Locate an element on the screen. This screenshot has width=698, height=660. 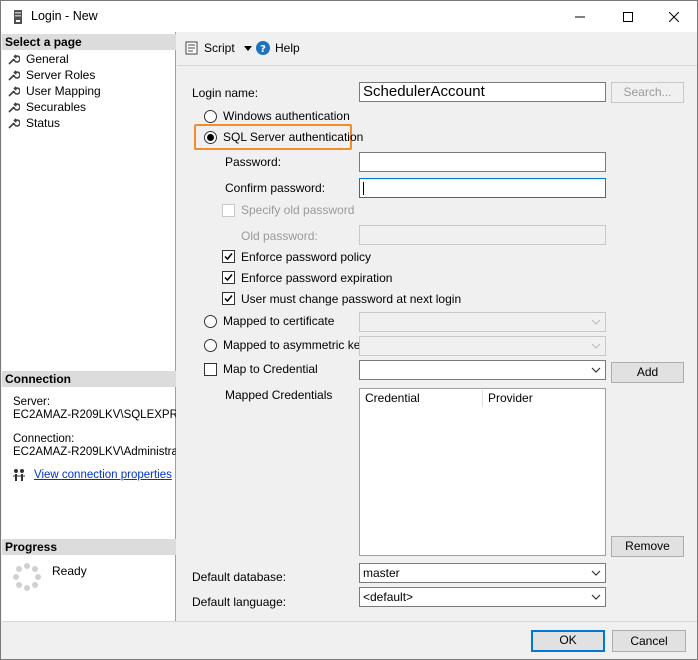
help-label: Help is located at coordinates (287, 48).